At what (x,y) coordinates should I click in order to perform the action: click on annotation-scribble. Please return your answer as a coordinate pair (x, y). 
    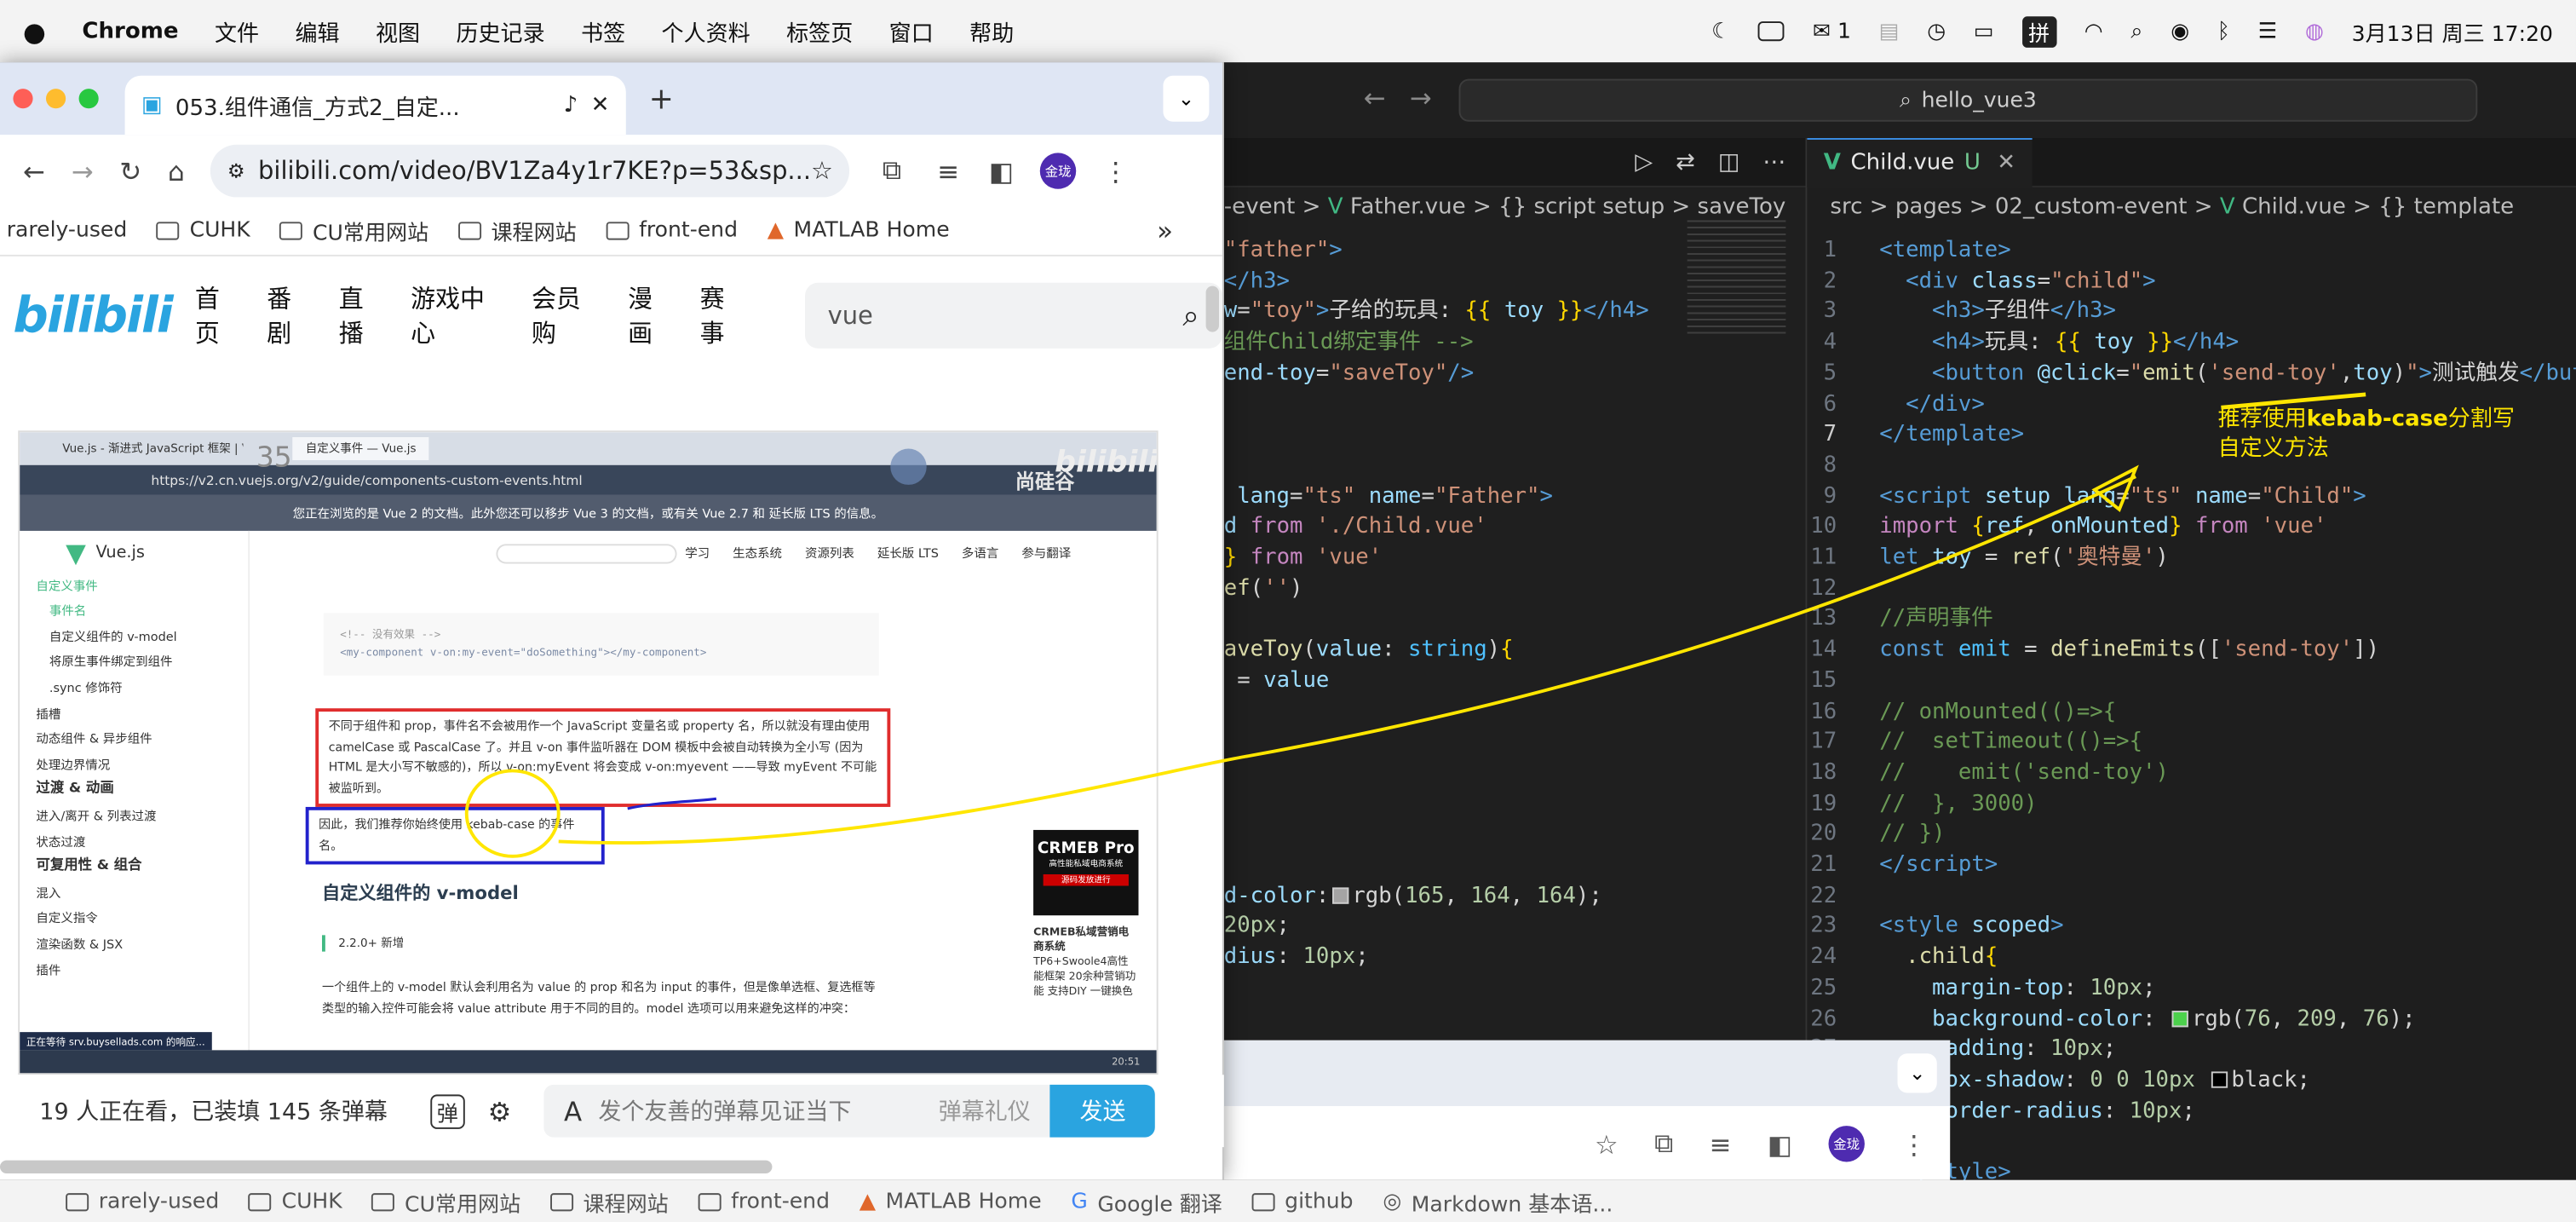
    Looking at the image, I should click on (672, 803).